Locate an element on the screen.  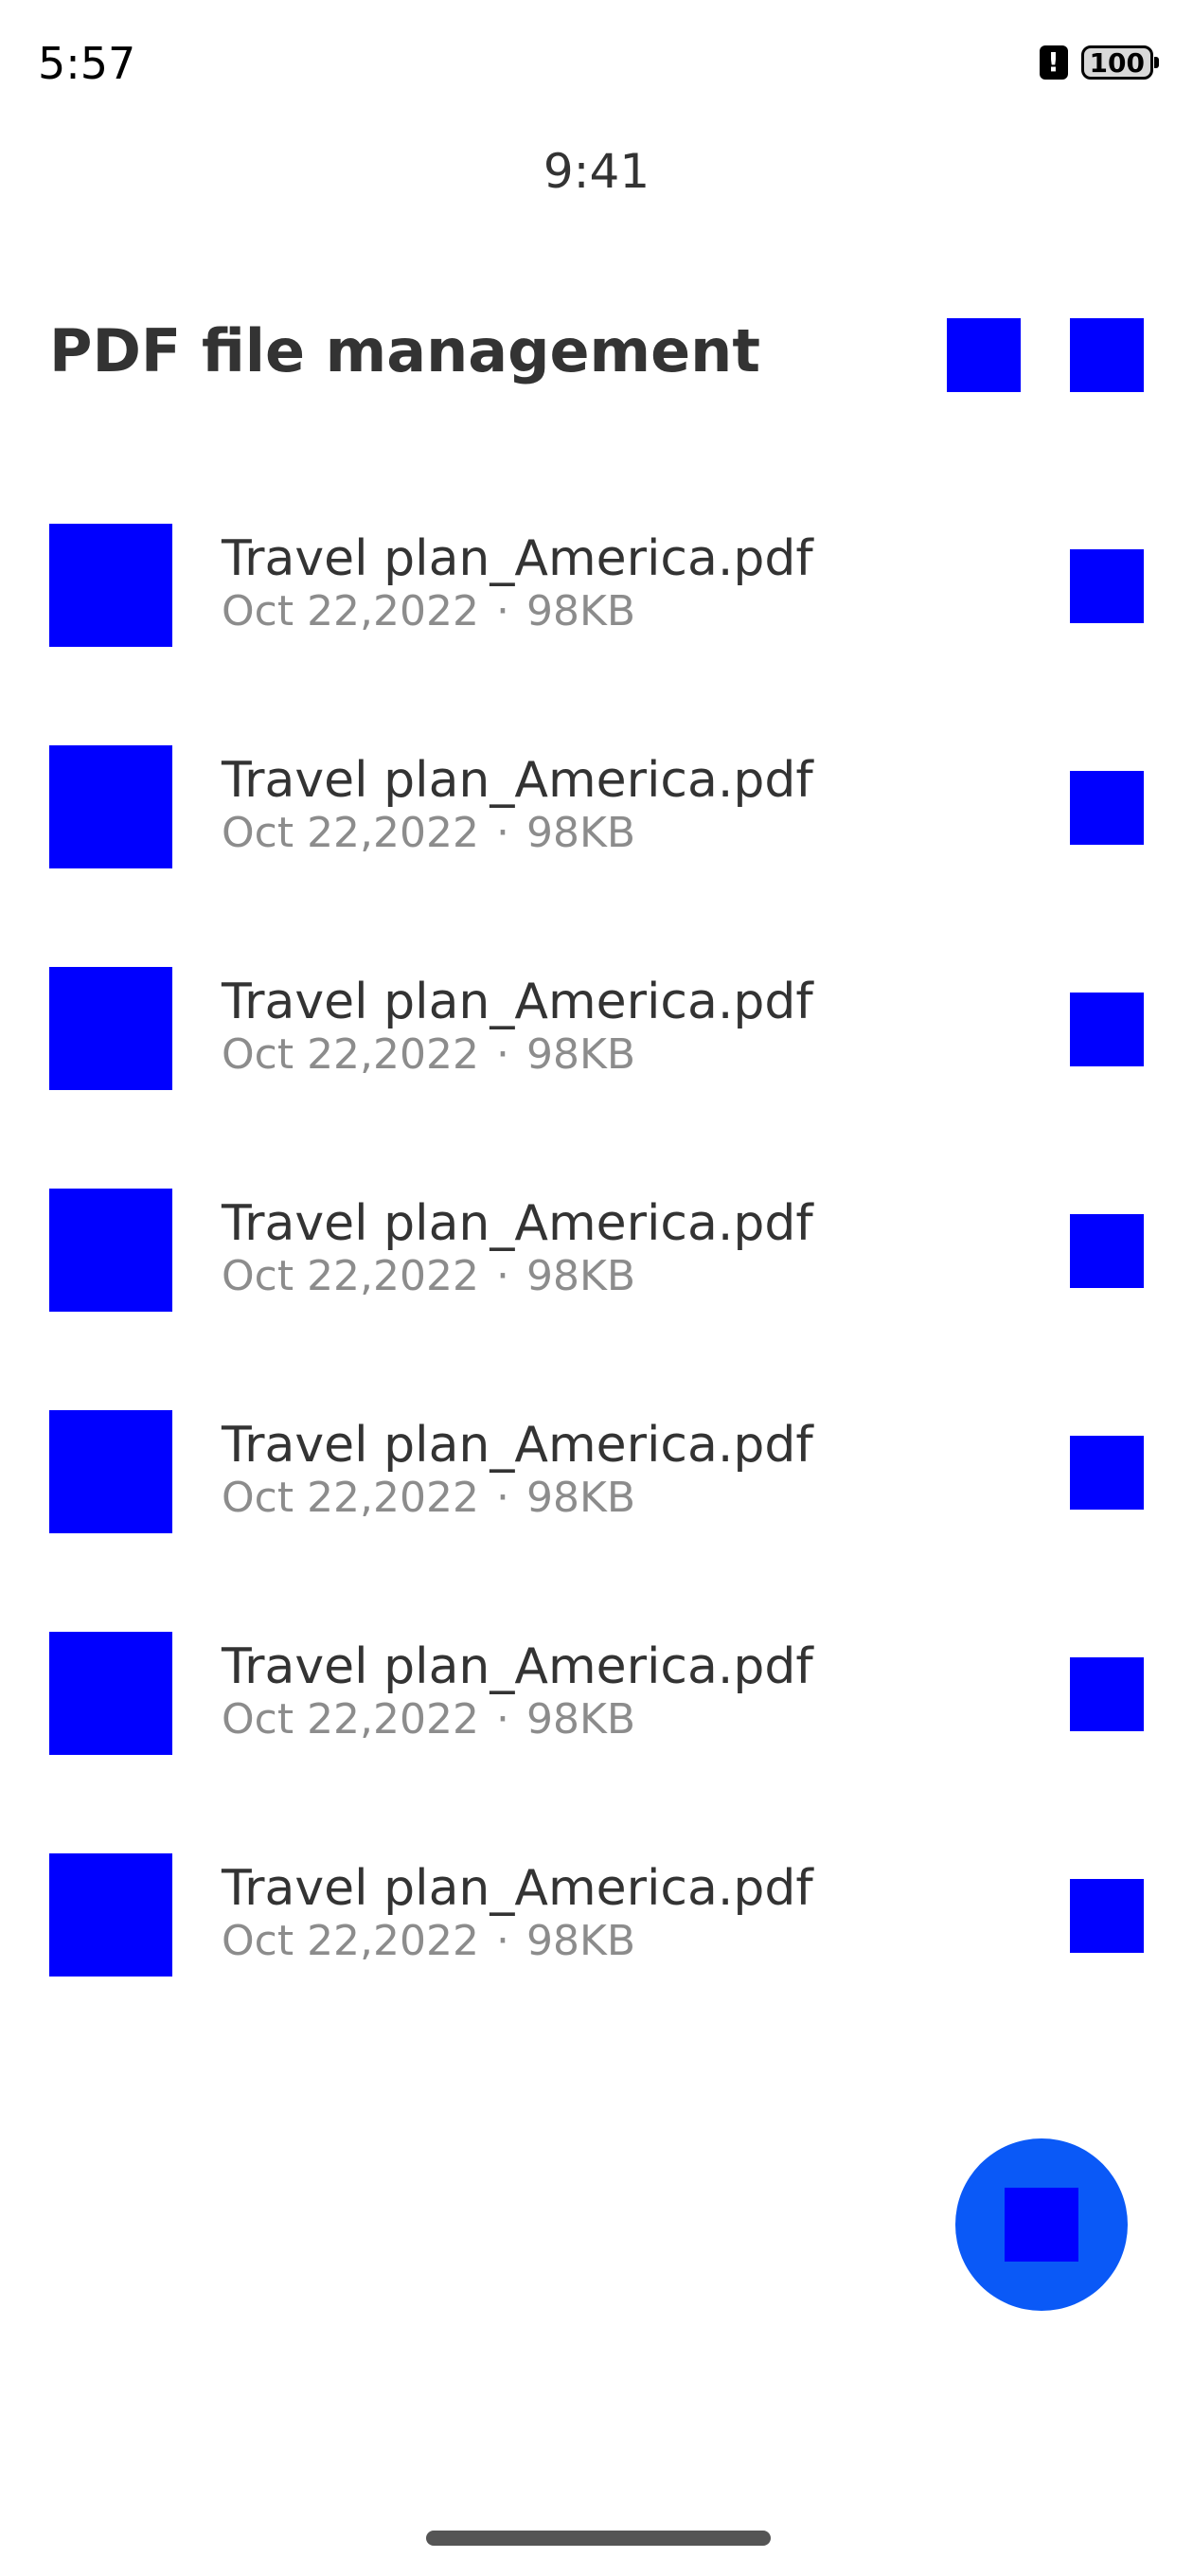
status-time: 5:57 is located at coordinates (87, 63).